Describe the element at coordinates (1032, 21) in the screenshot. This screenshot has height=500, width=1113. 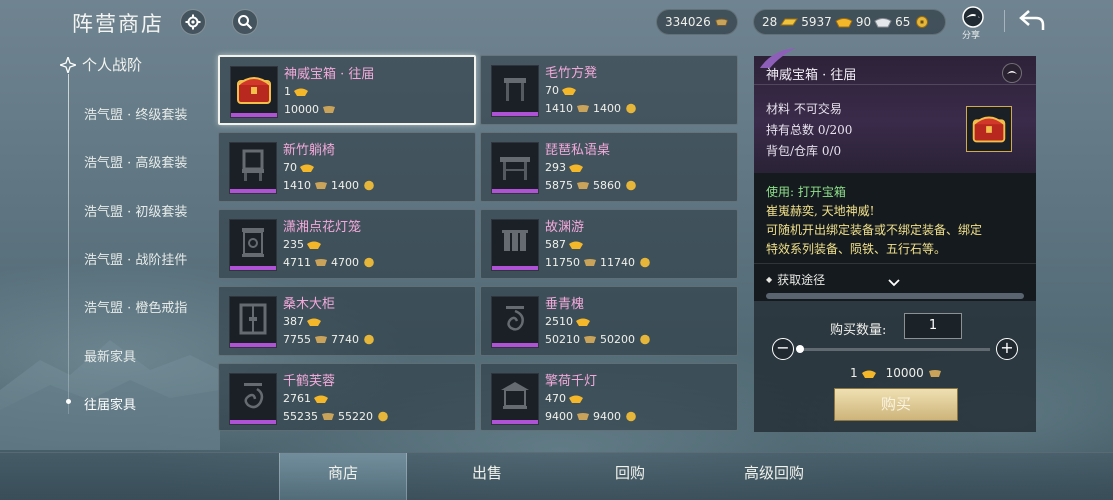
I see `back-button` at that location.